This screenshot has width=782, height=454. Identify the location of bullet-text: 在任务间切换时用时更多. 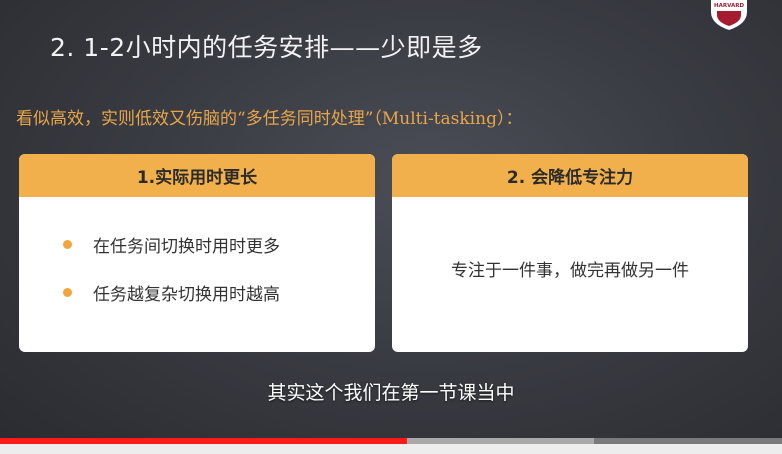
(186, 247).